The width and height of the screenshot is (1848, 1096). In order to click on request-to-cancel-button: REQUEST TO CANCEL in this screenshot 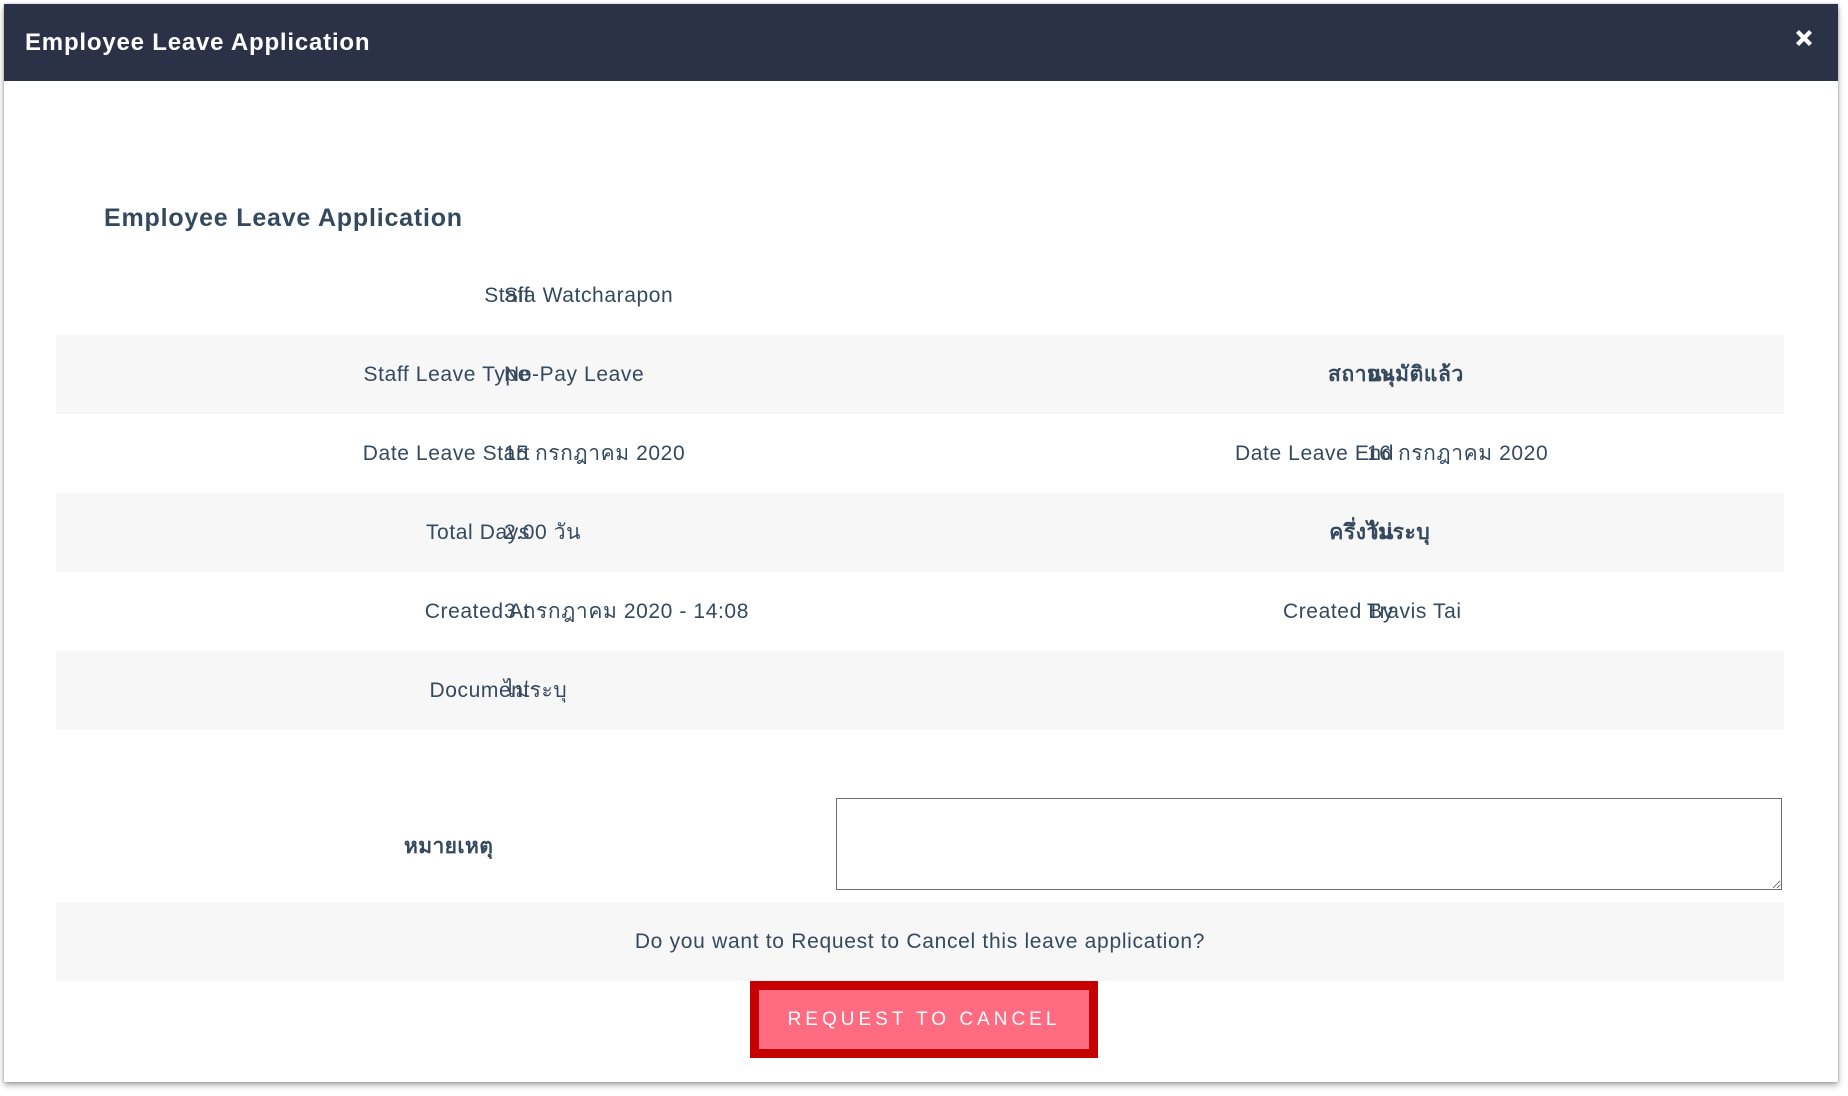, I will do `click(924, 1019)`.